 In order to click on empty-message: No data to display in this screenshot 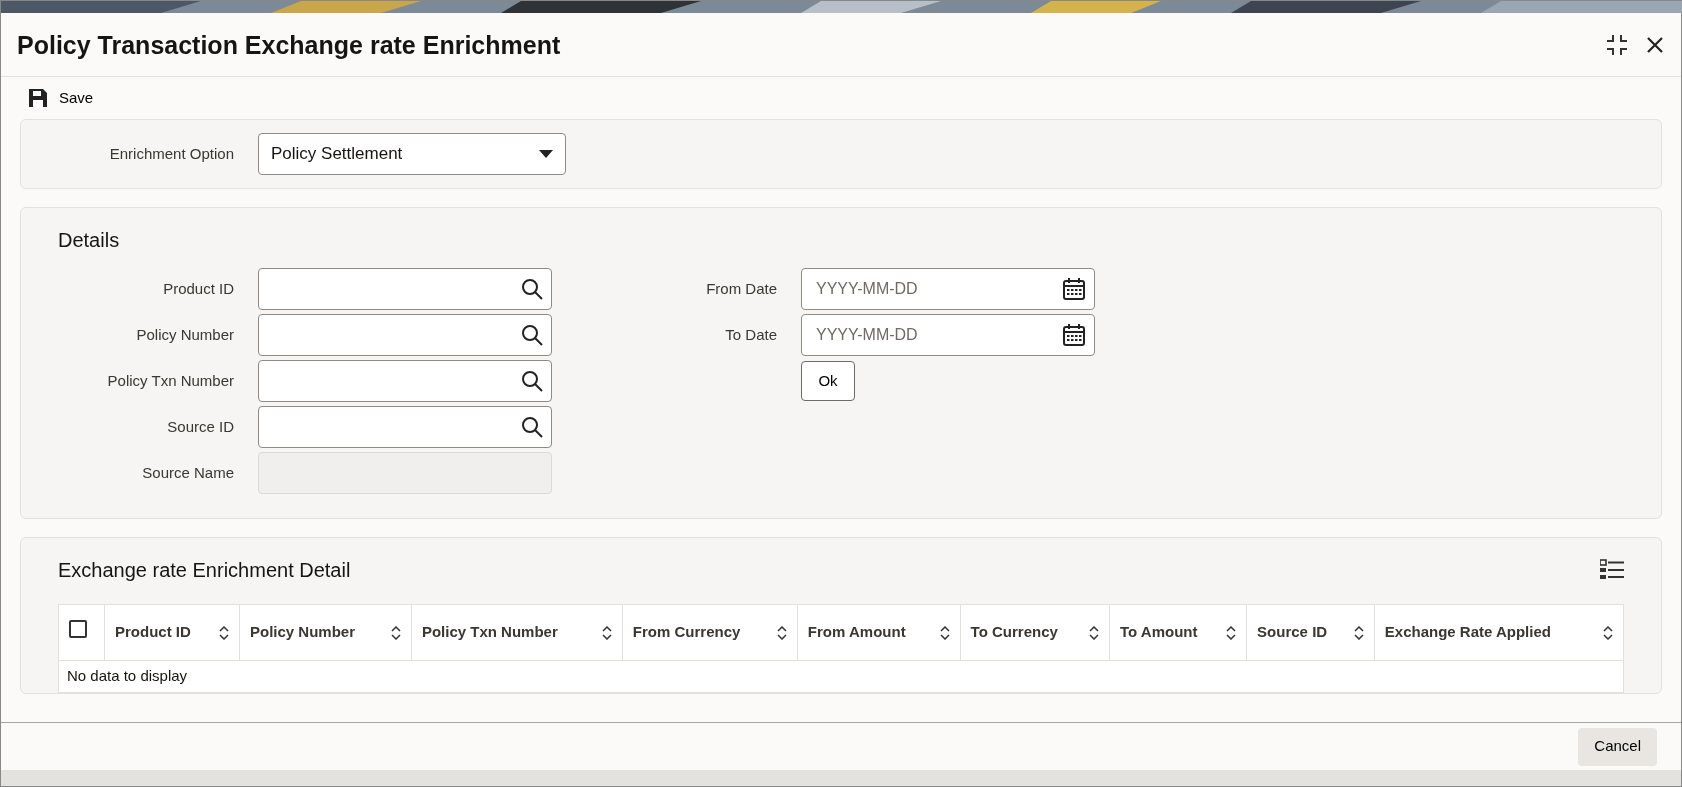, I will do `click(841, 677)`.